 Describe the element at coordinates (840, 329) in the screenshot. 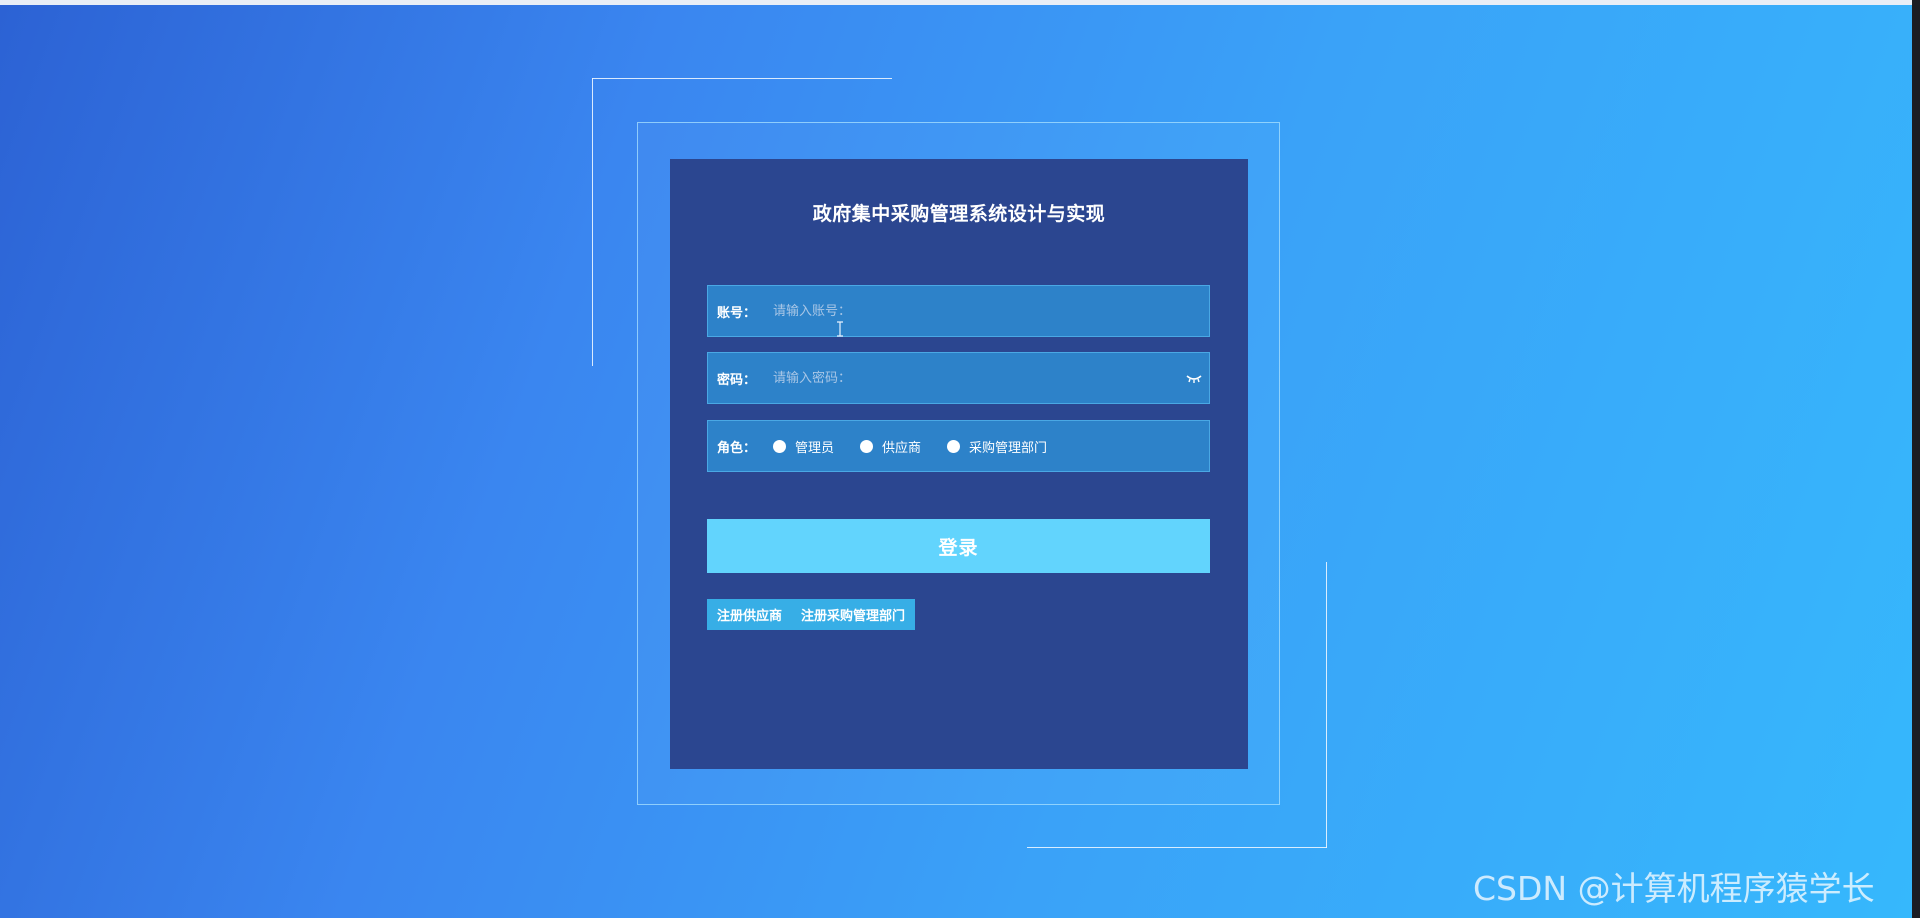

I see `text-cursor-icon` at that location.